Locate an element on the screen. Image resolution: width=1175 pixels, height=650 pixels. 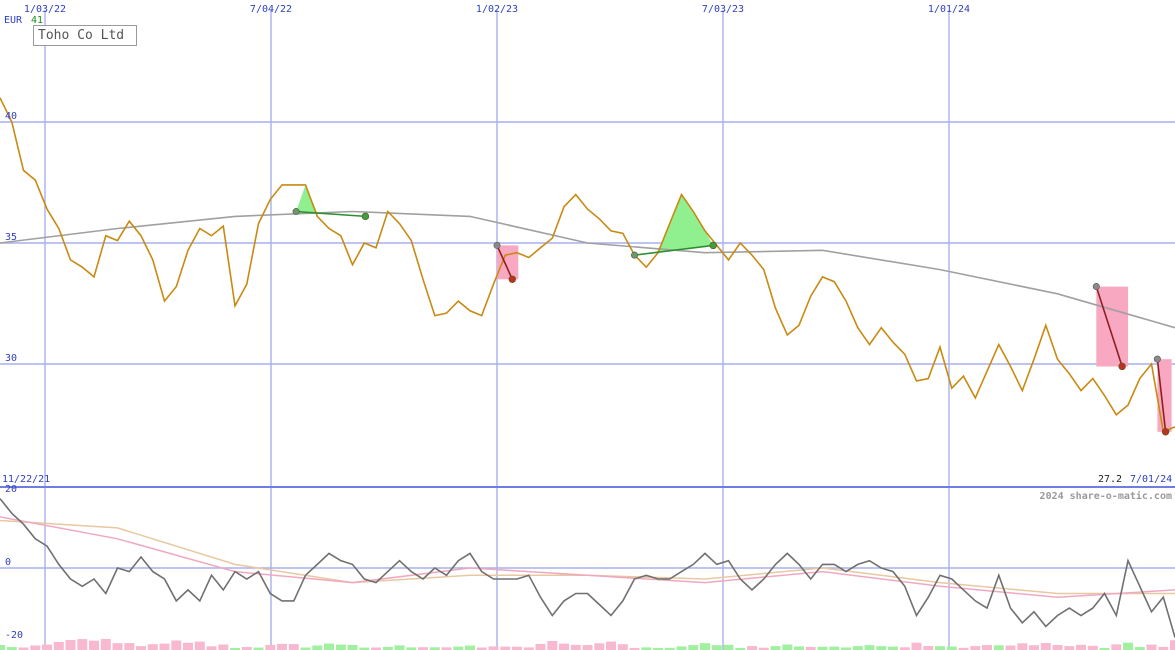
x-tick-label: 1/02/23 is located at coordinates (497, 9).